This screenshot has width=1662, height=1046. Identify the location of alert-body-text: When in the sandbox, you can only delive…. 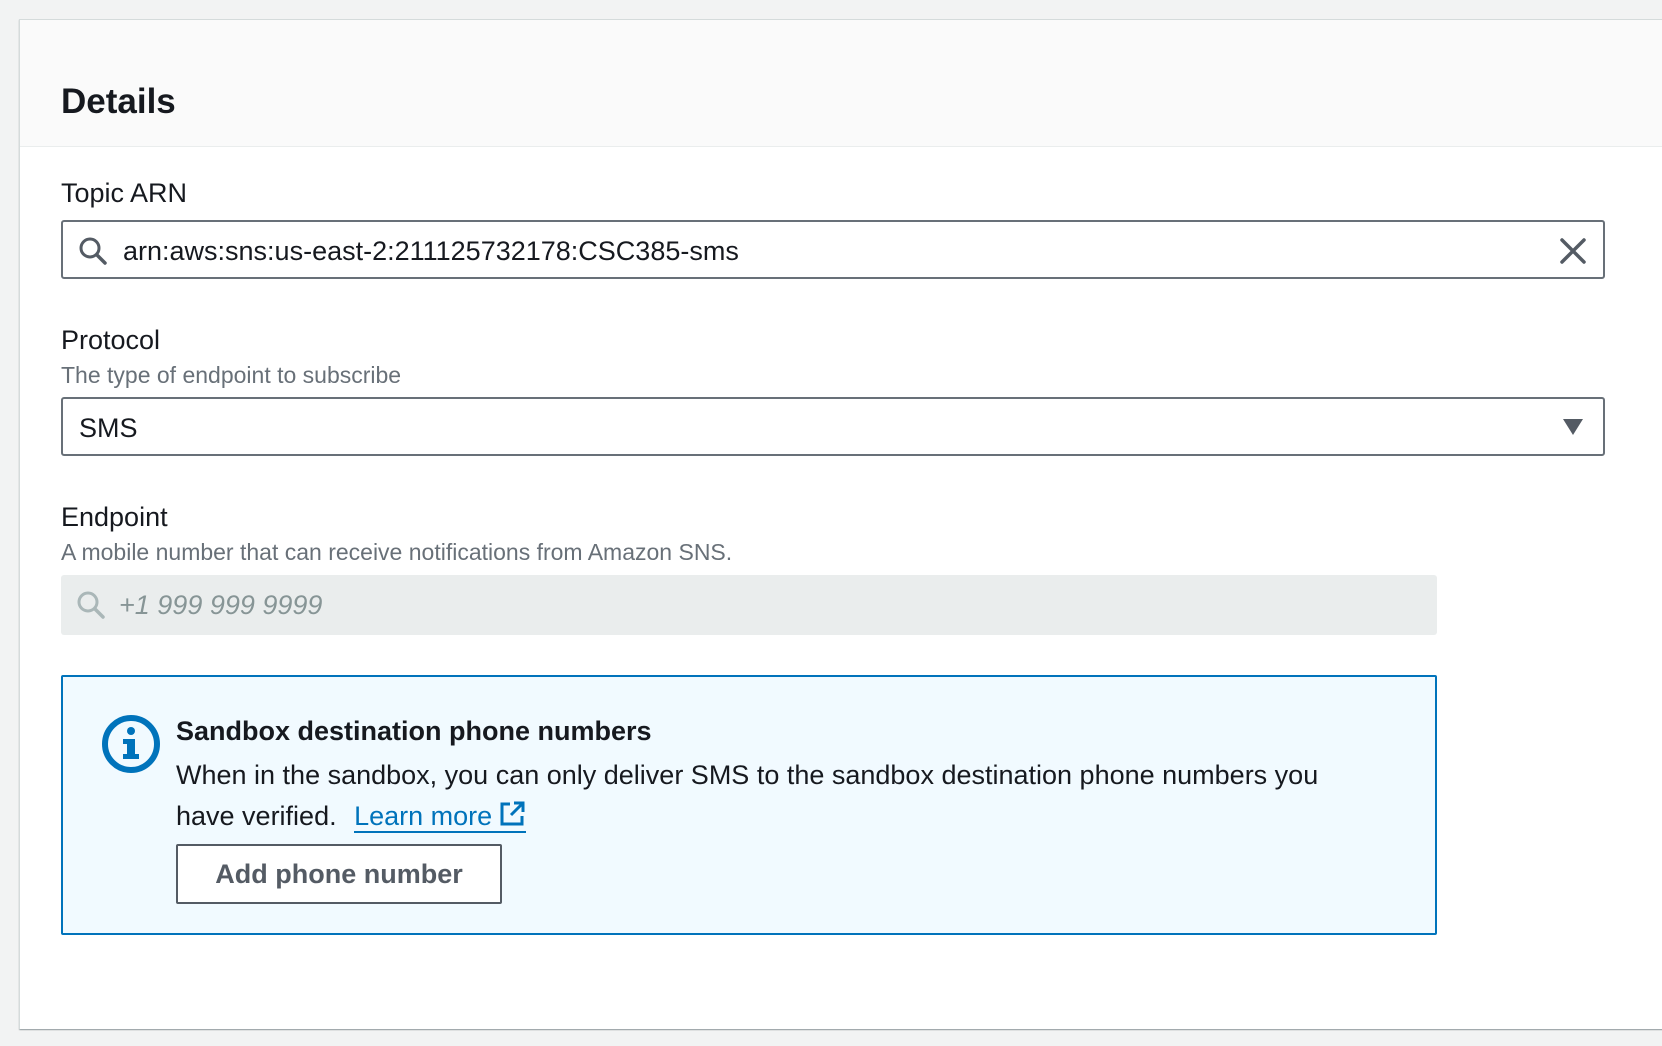
(747, 795).